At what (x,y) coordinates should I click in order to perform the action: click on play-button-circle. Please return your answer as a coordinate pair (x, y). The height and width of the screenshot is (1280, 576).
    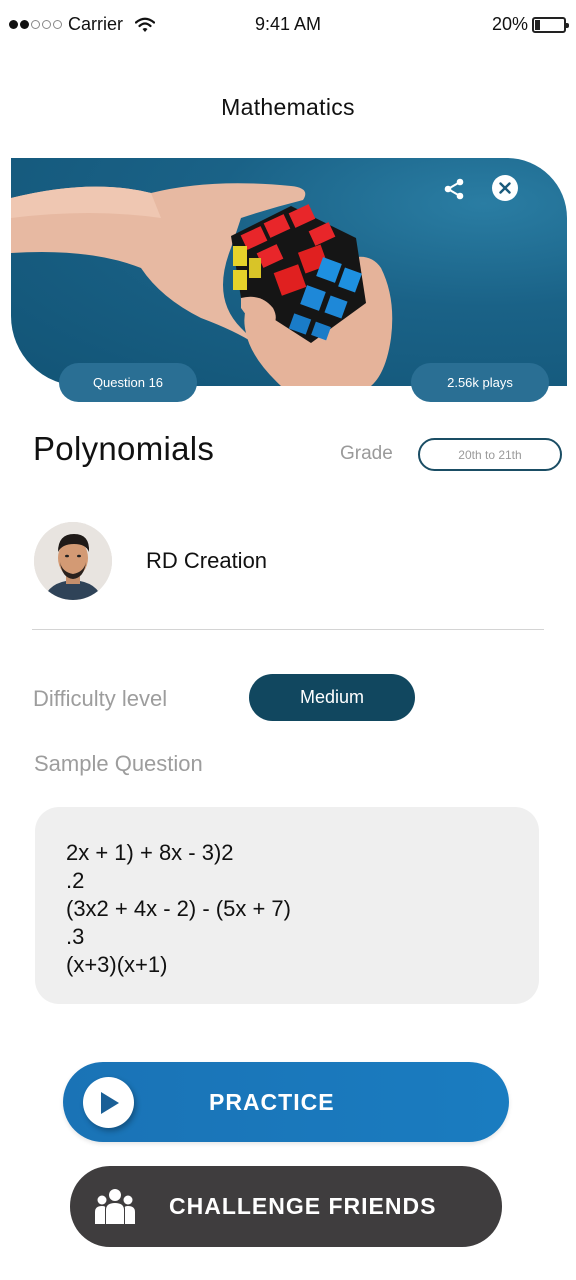
    Looking at the image, I should click on (108, 1102).